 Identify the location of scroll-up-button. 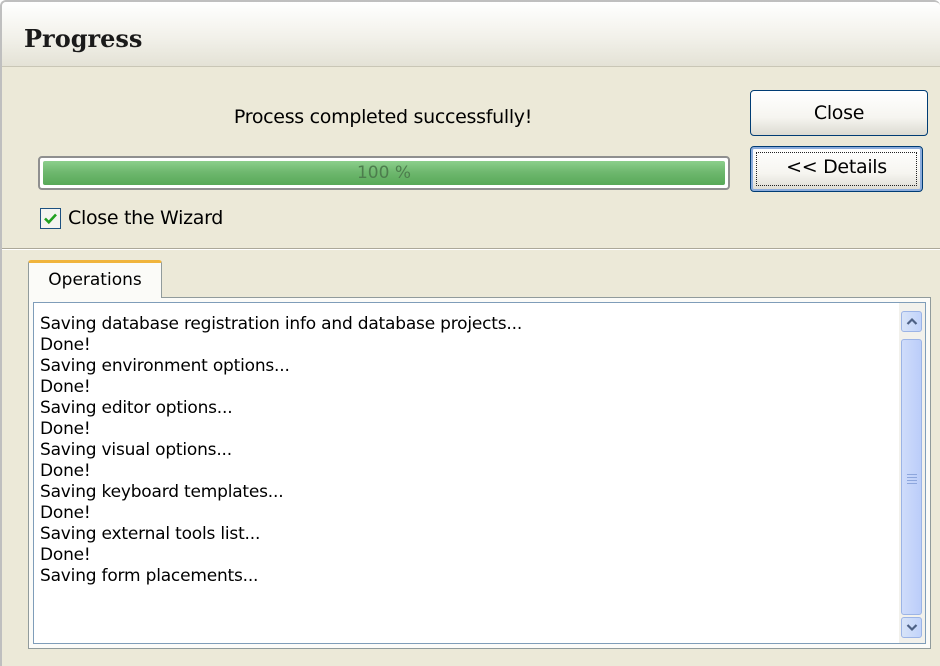
(911, 321).